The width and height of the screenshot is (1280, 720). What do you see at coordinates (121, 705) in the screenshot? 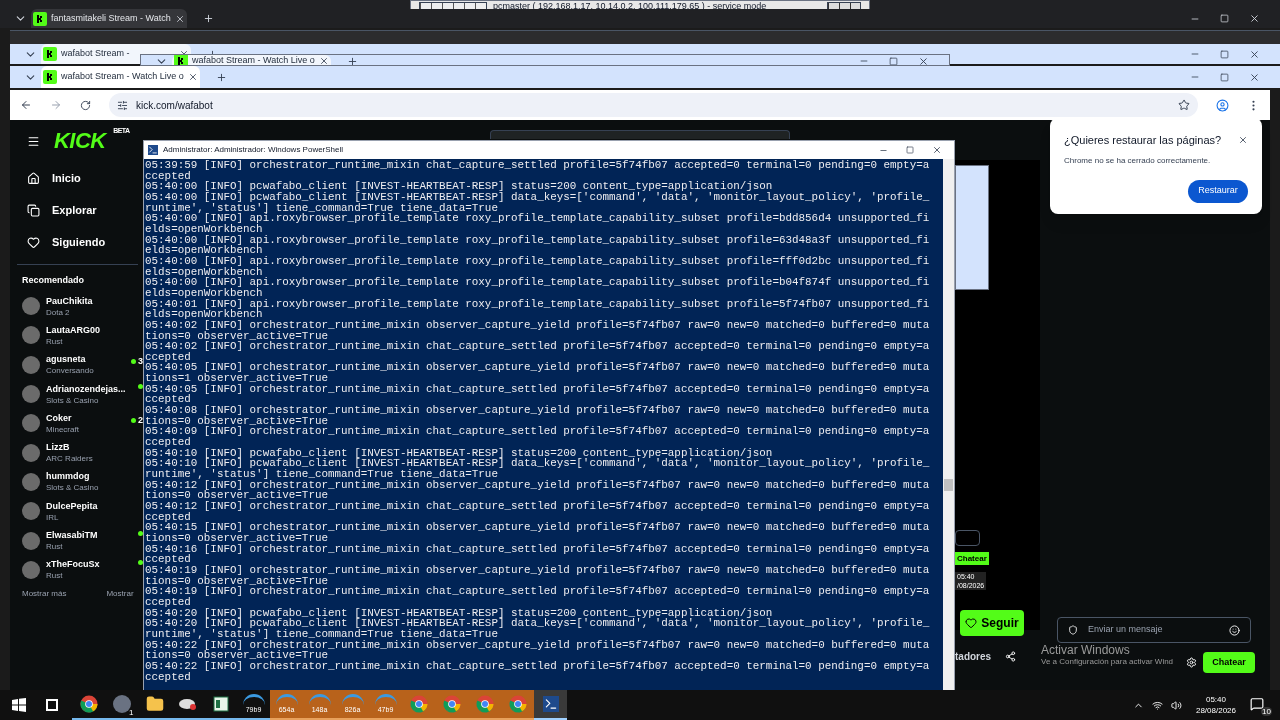
I see `taskbar-app: 1` at bounding box center [121, 705].